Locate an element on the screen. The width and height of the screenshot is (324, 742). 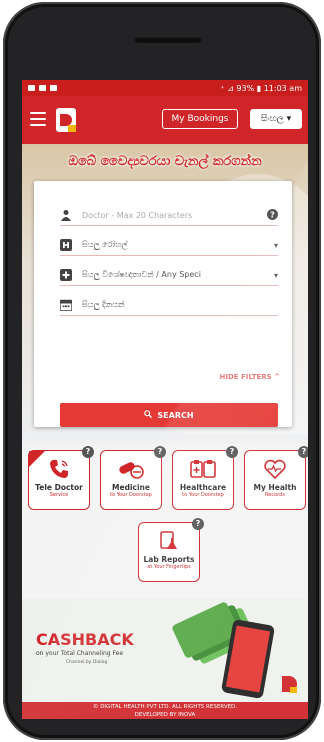
date-select: සියලු දිනයන් is located at coordinates (169, 305).